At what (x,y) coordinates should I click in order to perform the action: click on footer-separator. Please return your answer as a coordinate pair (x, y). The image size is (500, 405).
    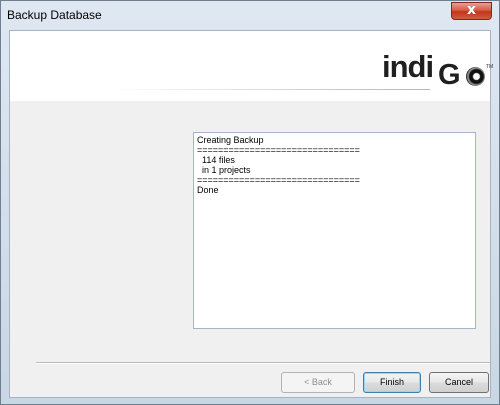
    Looking at the image, I should click on (263, 363).